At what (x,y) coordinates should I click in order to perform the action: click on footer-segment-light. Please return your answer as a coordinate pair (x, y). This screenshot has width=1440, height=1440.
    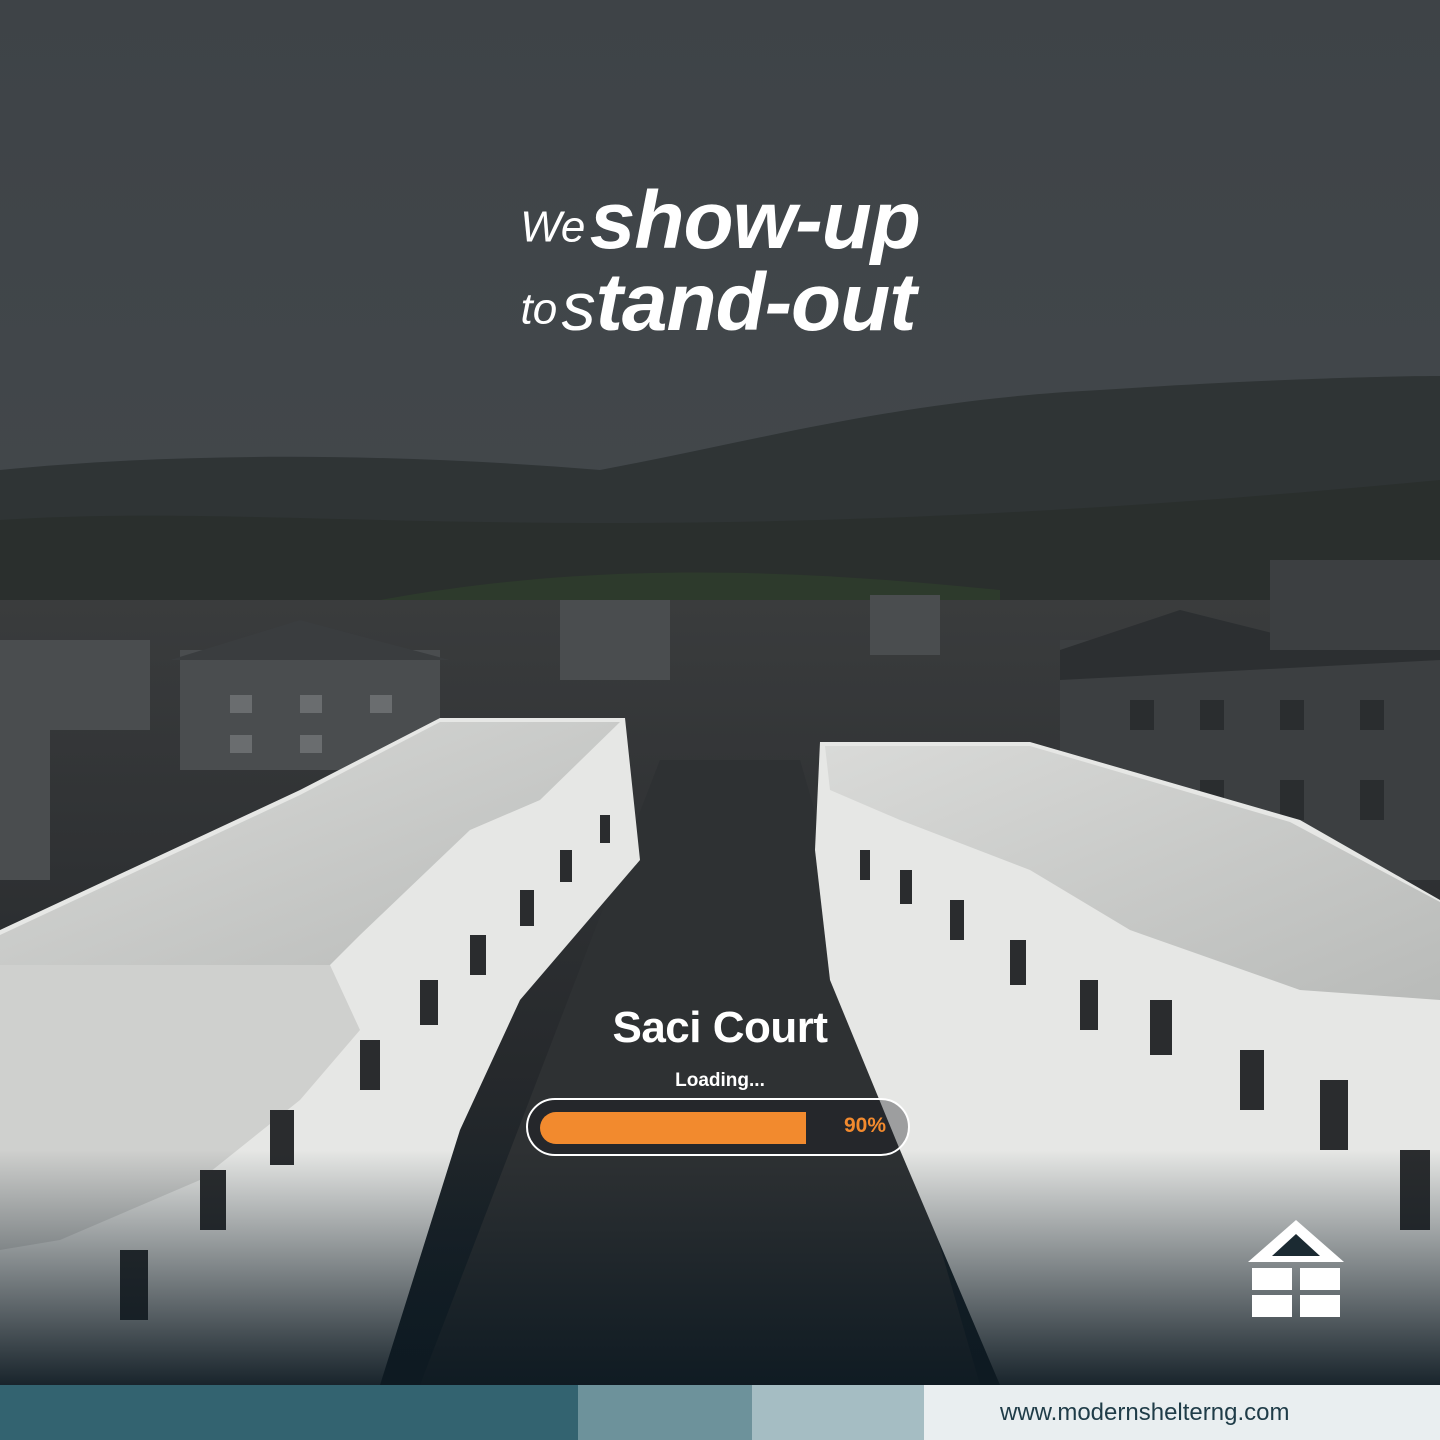
    Looking at the image, I should click on (838, 1412).